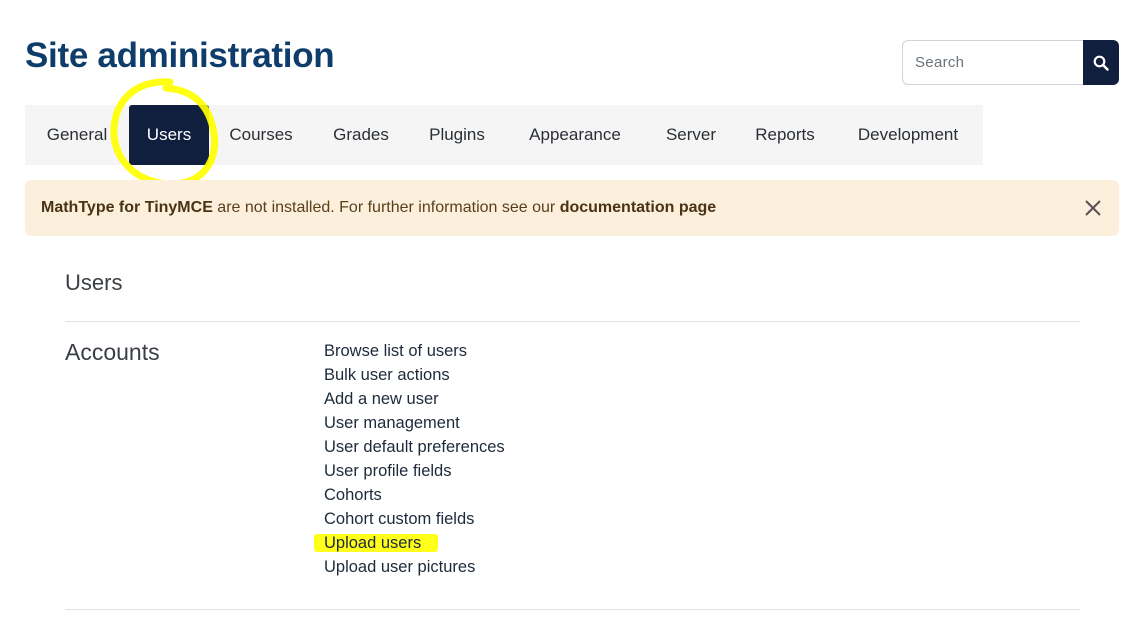  I want to click on link-add-new-user: Add a new user, so click(381, 399).